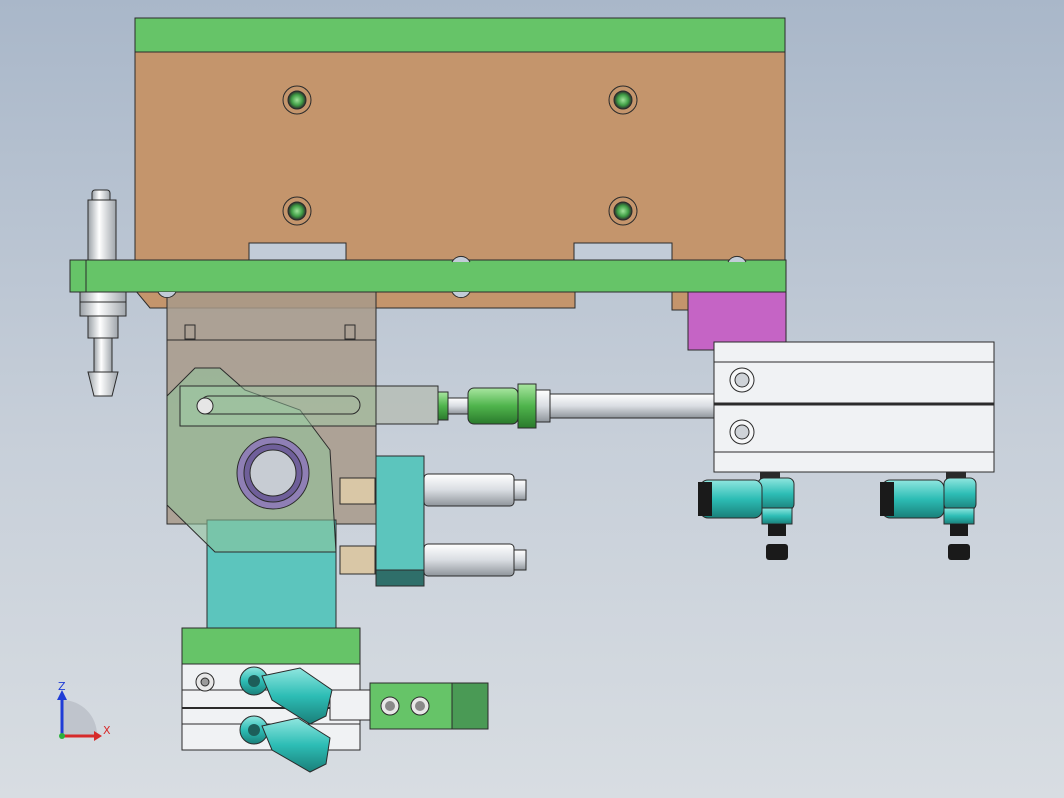  I want to click on screw-top-left, so click(297, 100).